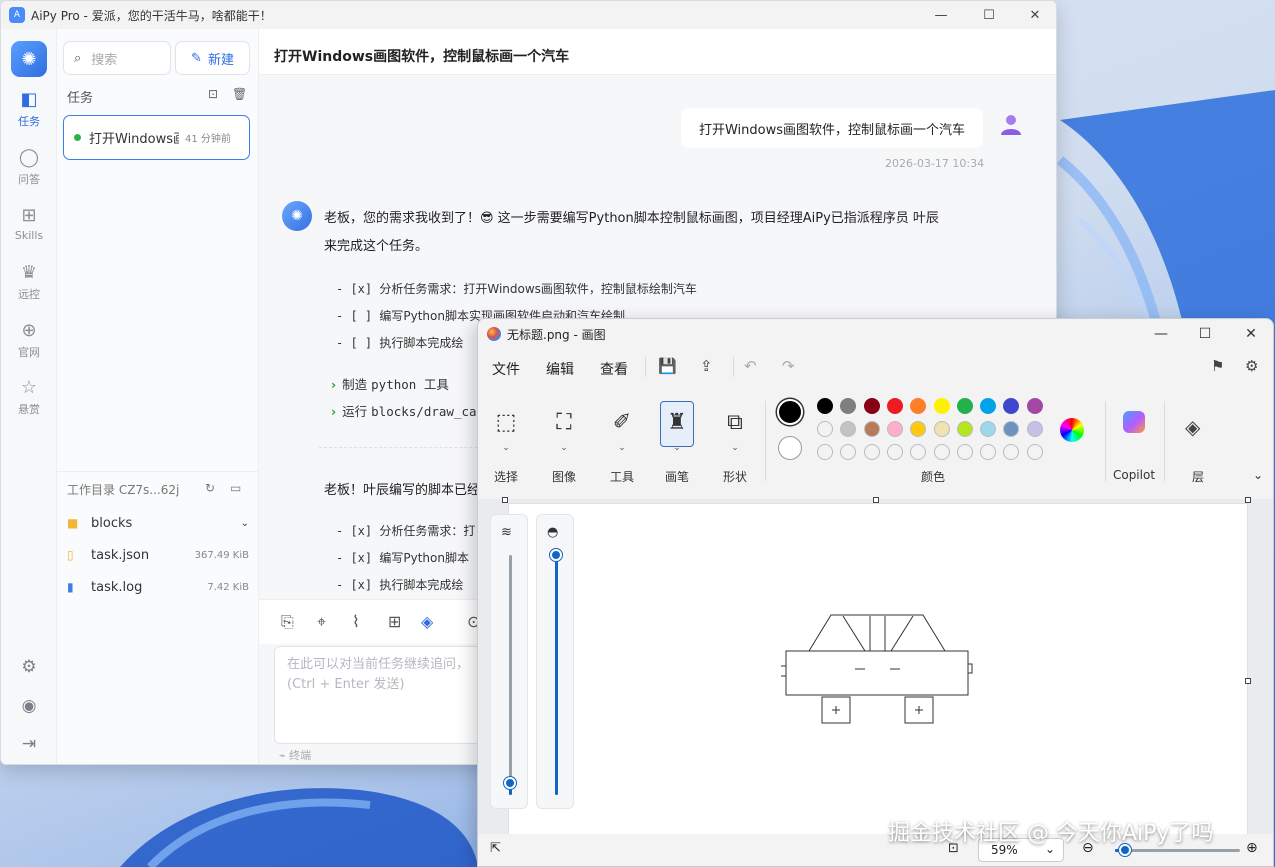 This screenshot has width=1275, height=867. What do you see at coordinates (158, 587) in the screenshot?
I see `file-item-task-log: ▮ task.log 7.42 KiB` at bounding box center [158, 587].